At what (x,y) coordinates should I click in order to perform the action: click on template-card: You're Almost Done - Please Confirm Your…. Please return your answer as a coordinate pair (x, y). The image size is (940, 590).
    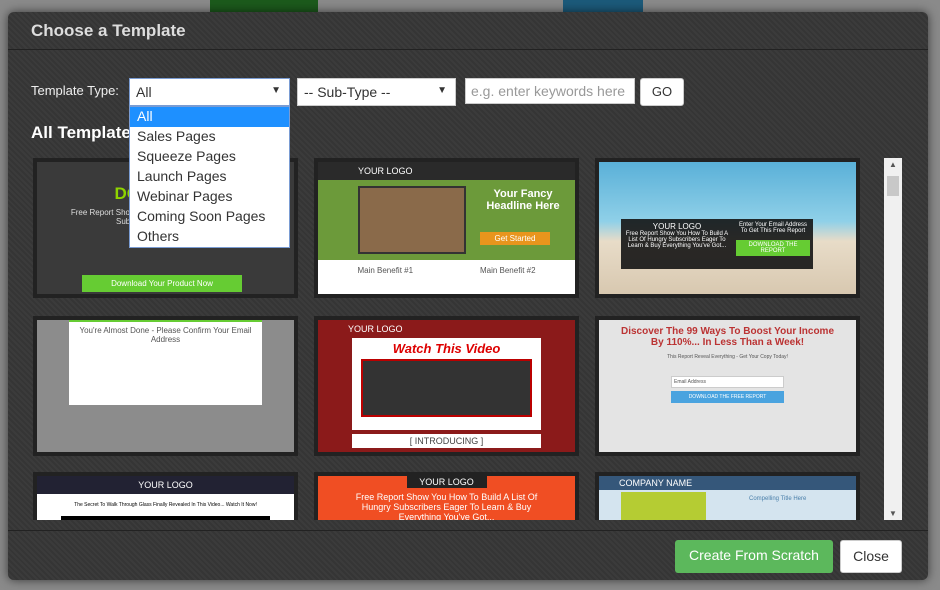
    Looking at the image, I should click on (165, 386).